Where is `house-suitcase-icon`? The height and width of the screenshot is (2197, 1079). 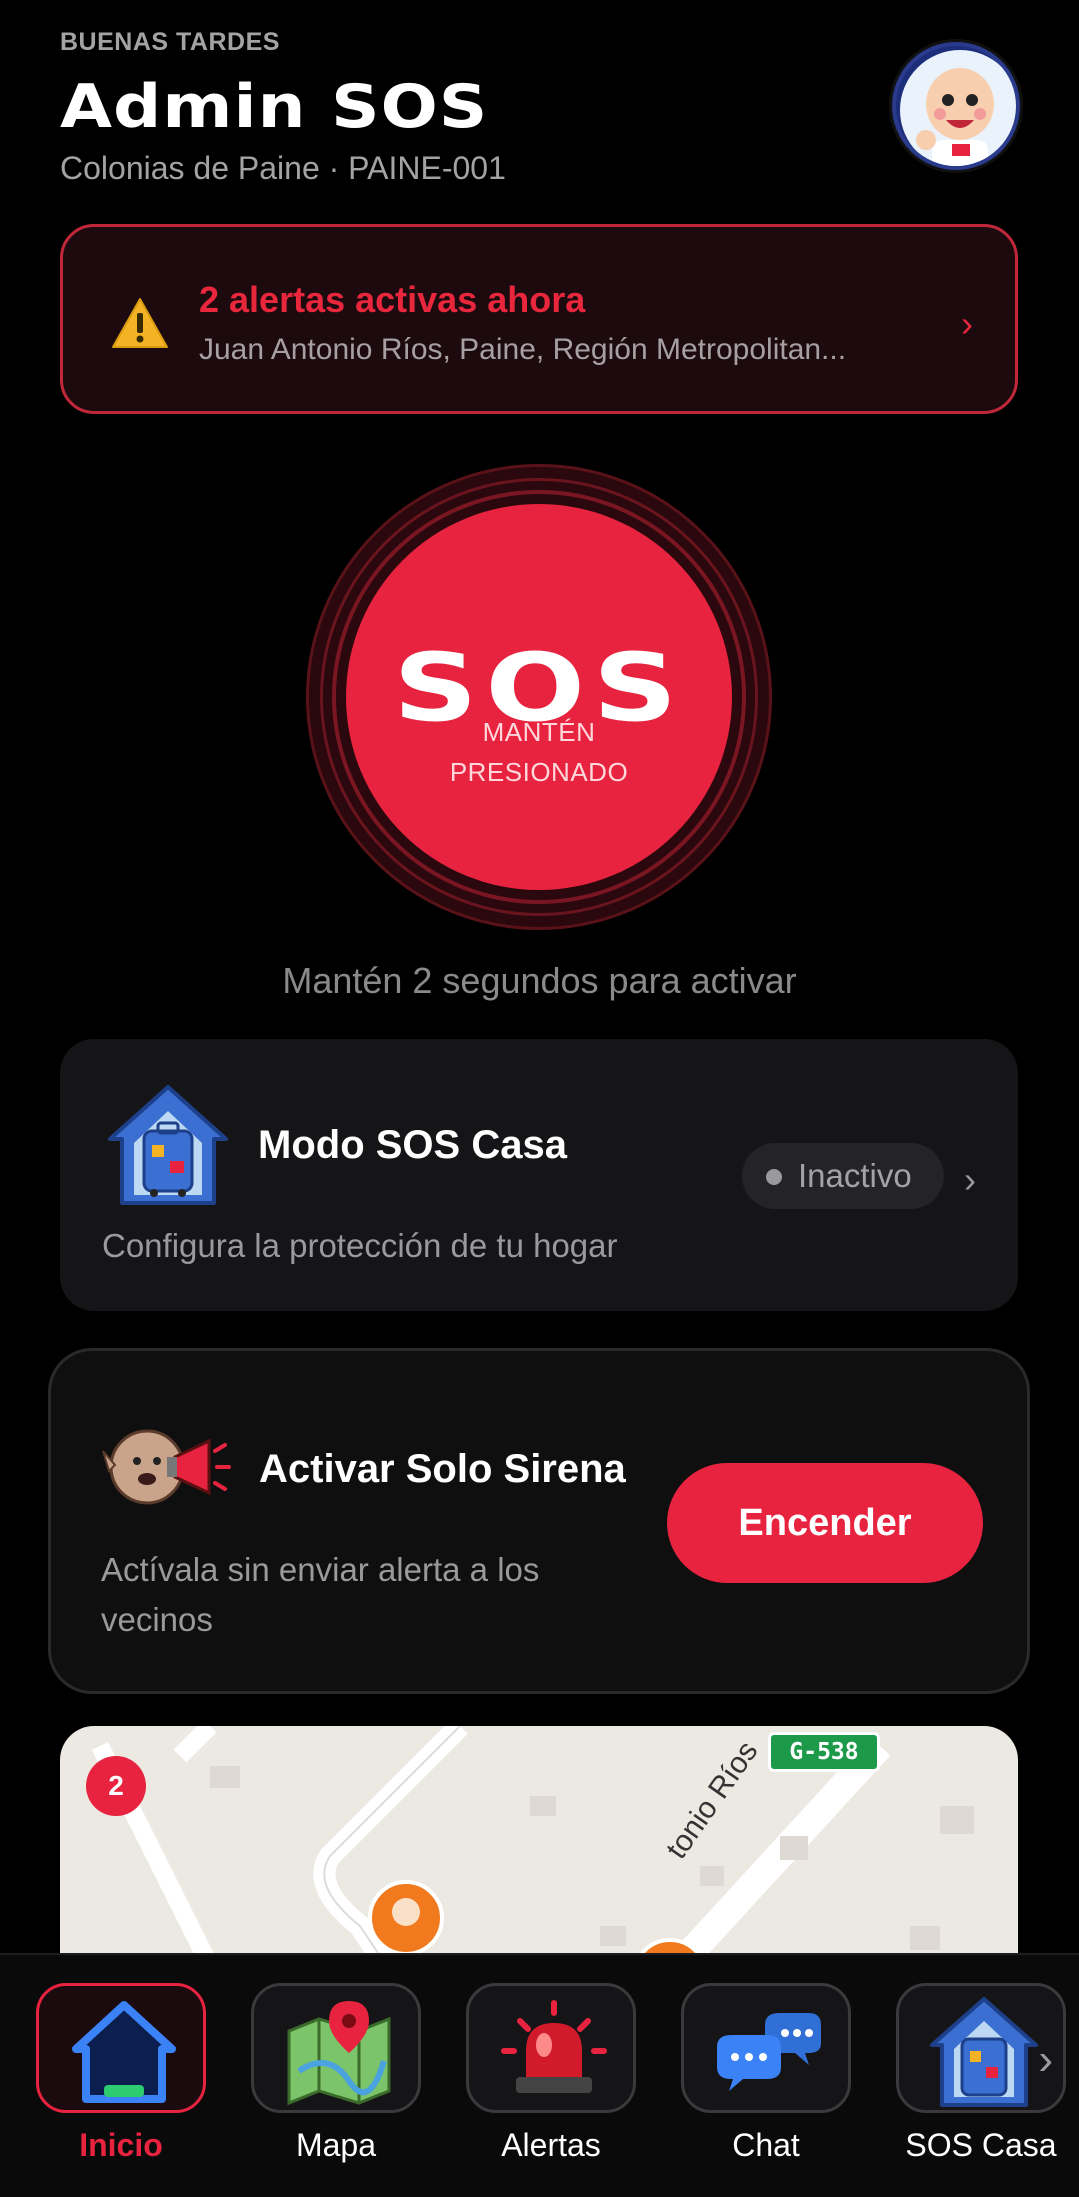
house-suitcase-icon is located at coordinates (168, 1145).